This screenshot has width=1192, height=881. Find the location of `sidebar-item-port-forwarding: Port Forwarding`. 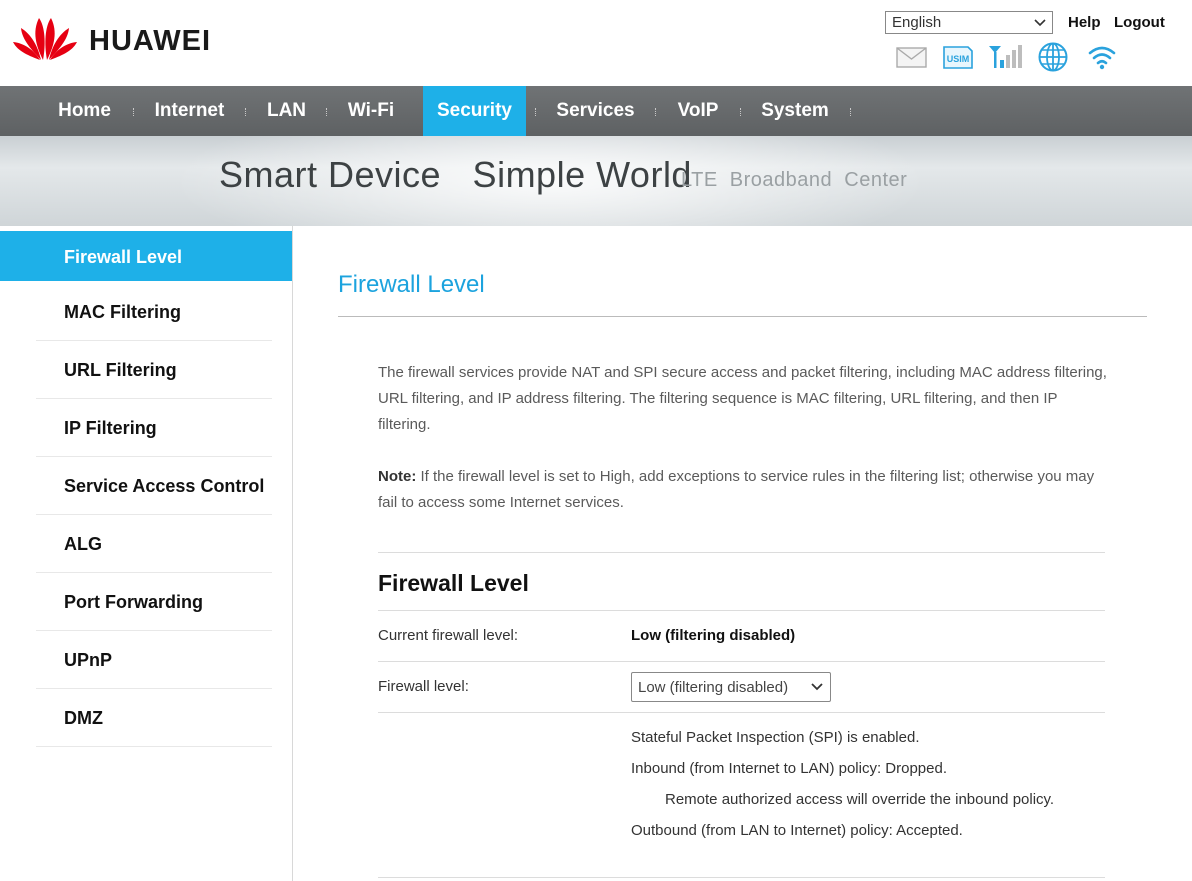

sidebar-item-port-forwarding: Port Forwarding is located at coordinates (146, 602).